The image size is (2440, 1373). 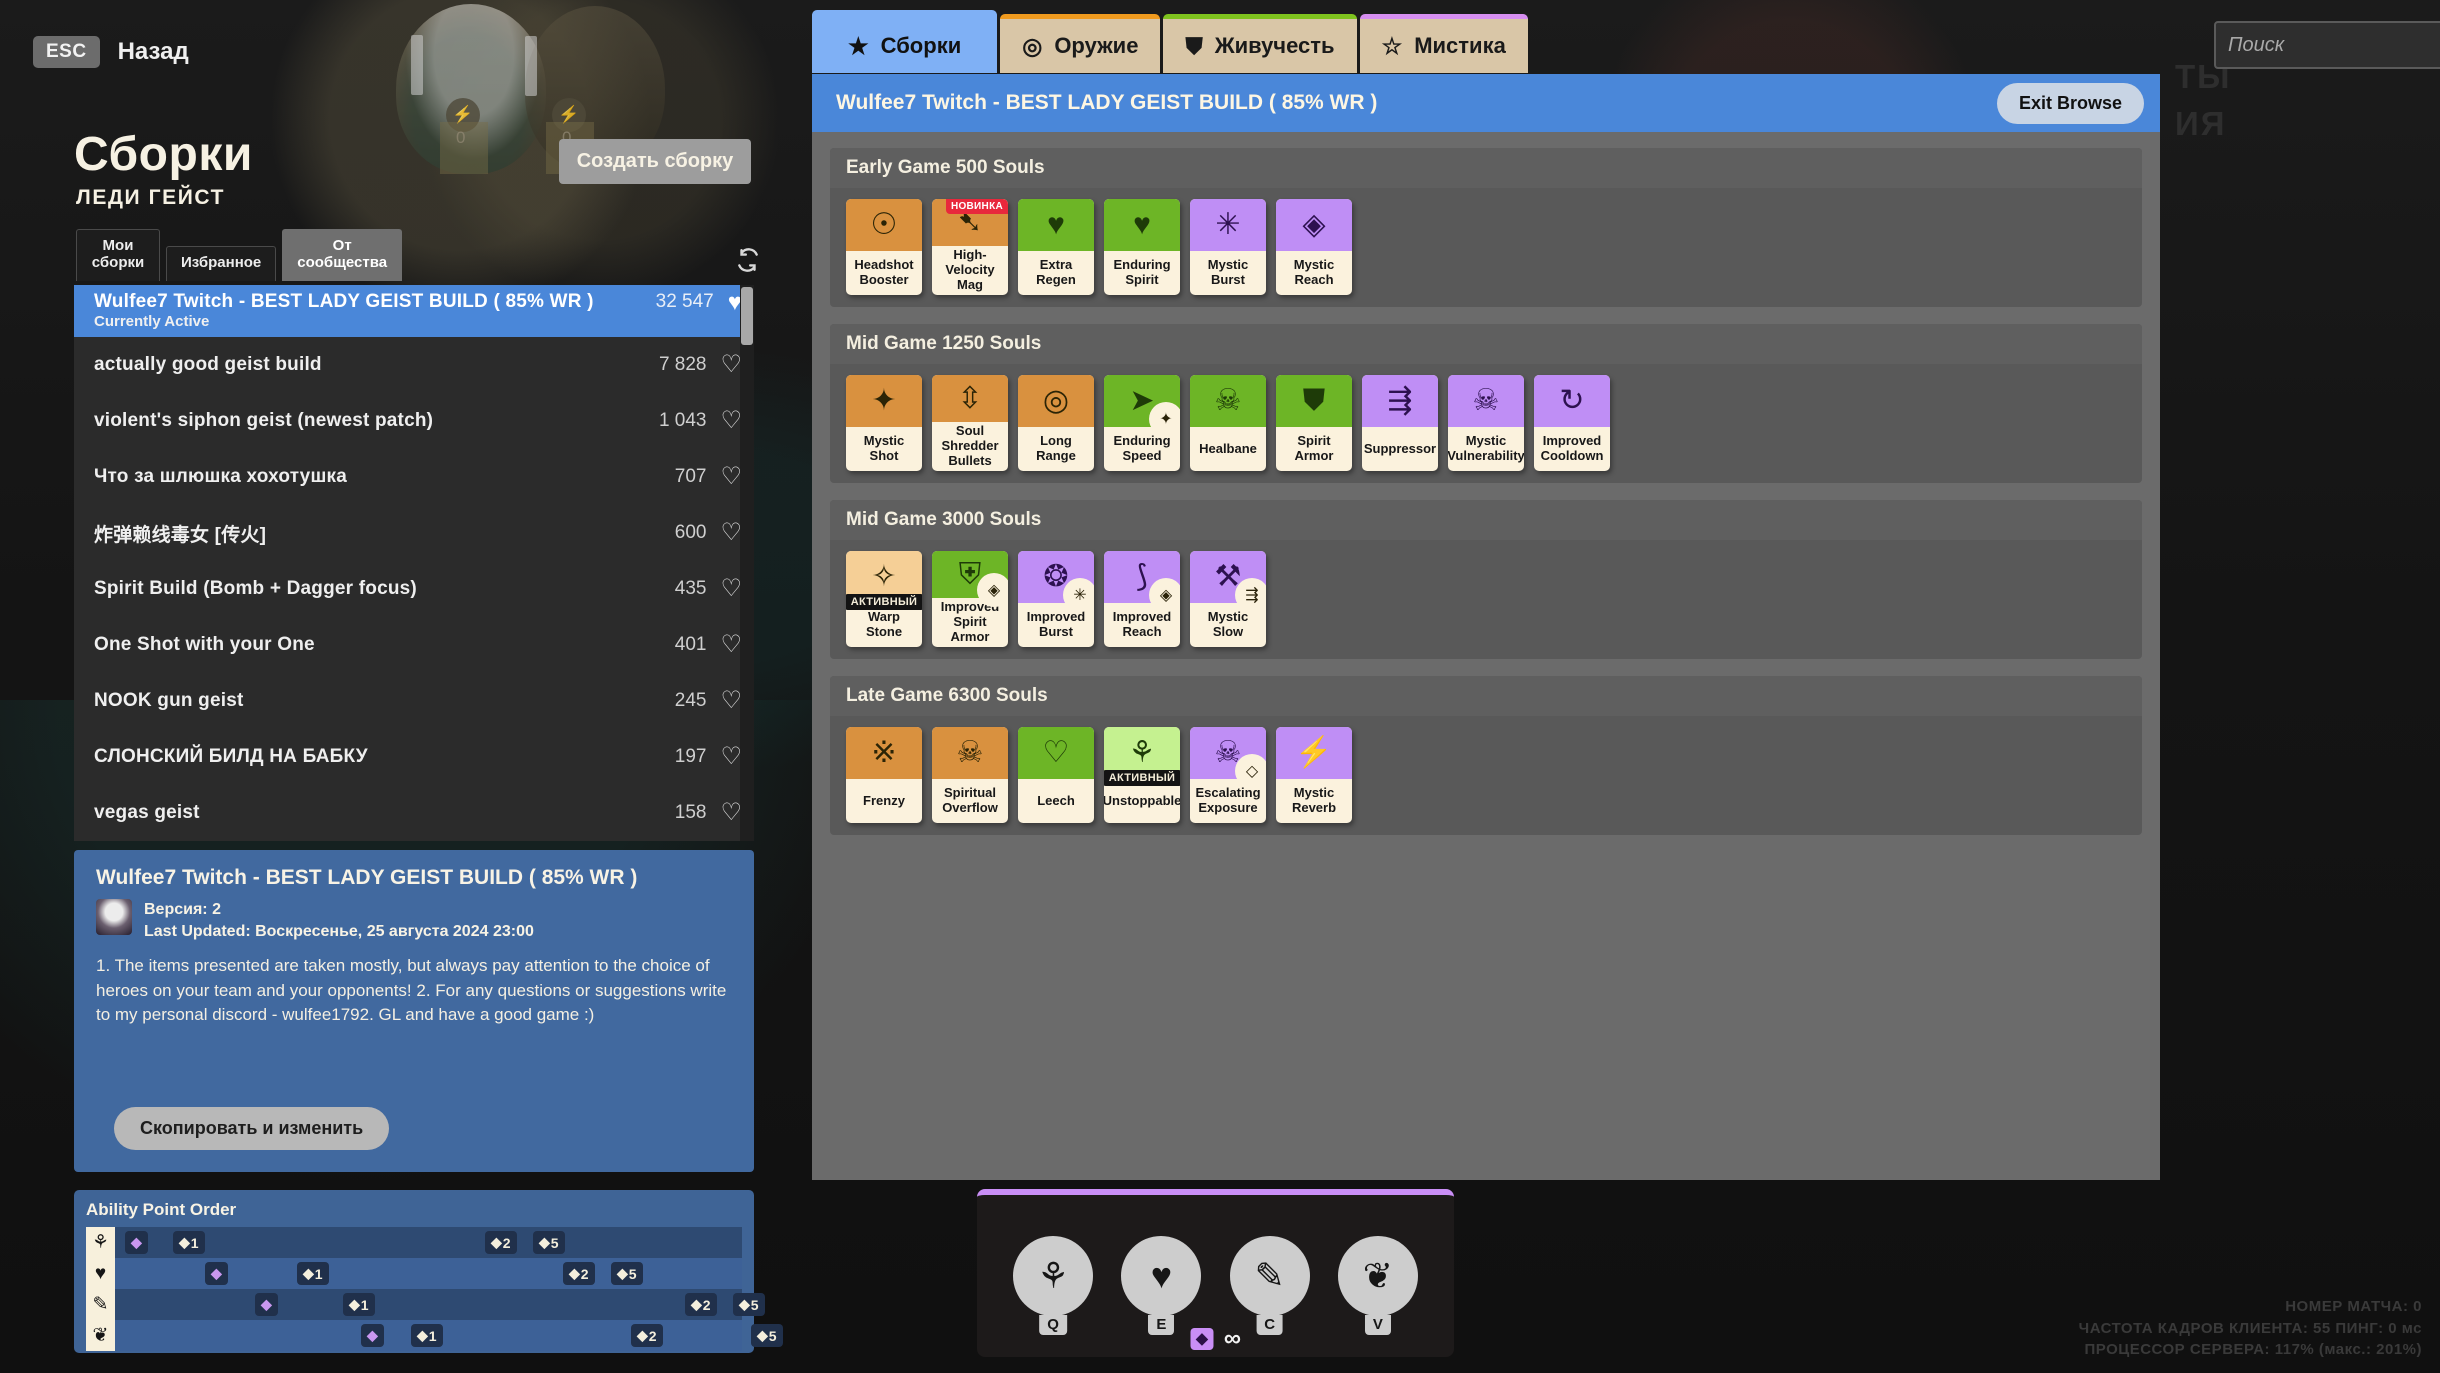 I want to click on item-card: ⇳ Soul Shredder Bullets, so click(x=970, y=423).